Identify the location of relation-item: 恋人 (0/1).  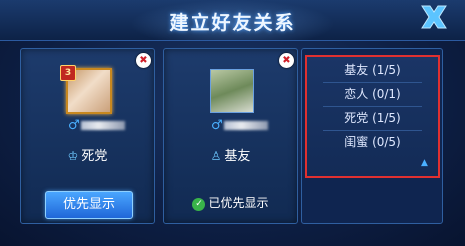
(372, 94).